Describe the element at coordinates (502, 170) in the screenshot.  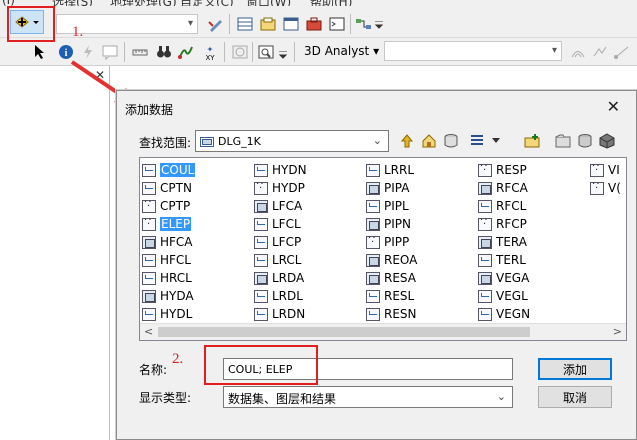
I see `file-item: RESP` at that location.